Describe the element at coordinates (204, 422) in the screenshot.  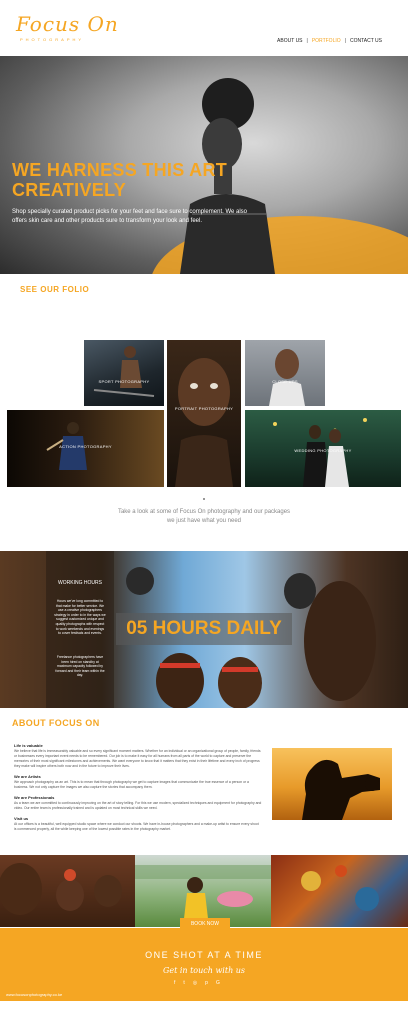
I see `portrait-photo` at that location.